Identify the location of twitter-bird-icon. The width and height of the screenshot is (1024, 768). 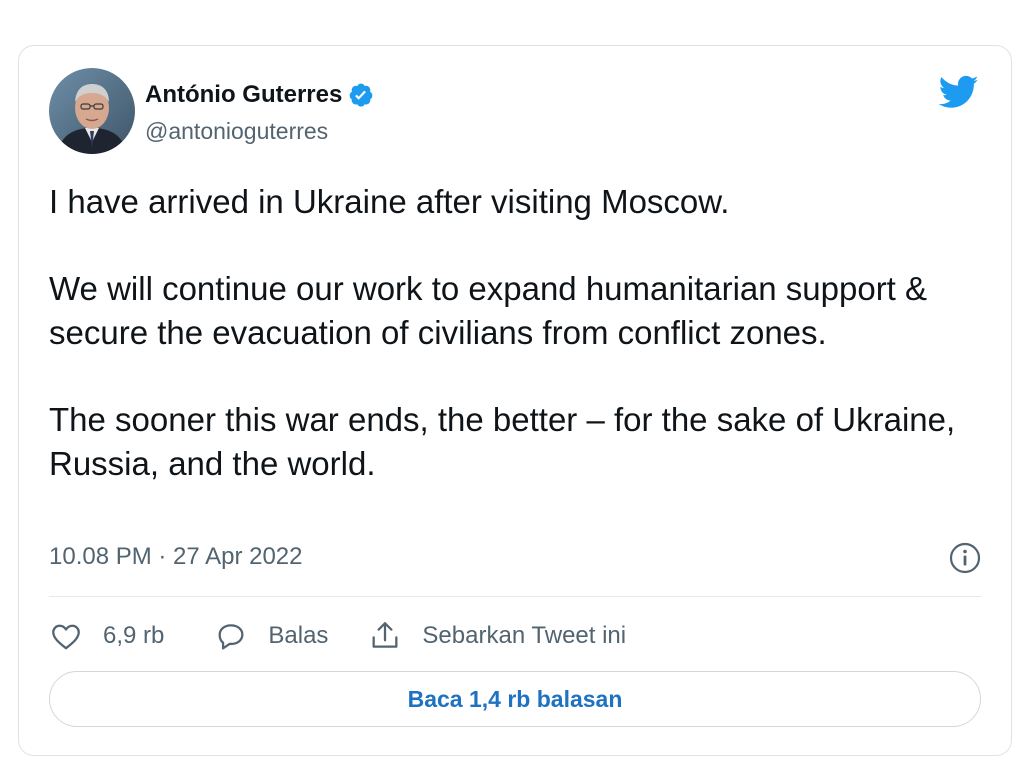
(959, 92).